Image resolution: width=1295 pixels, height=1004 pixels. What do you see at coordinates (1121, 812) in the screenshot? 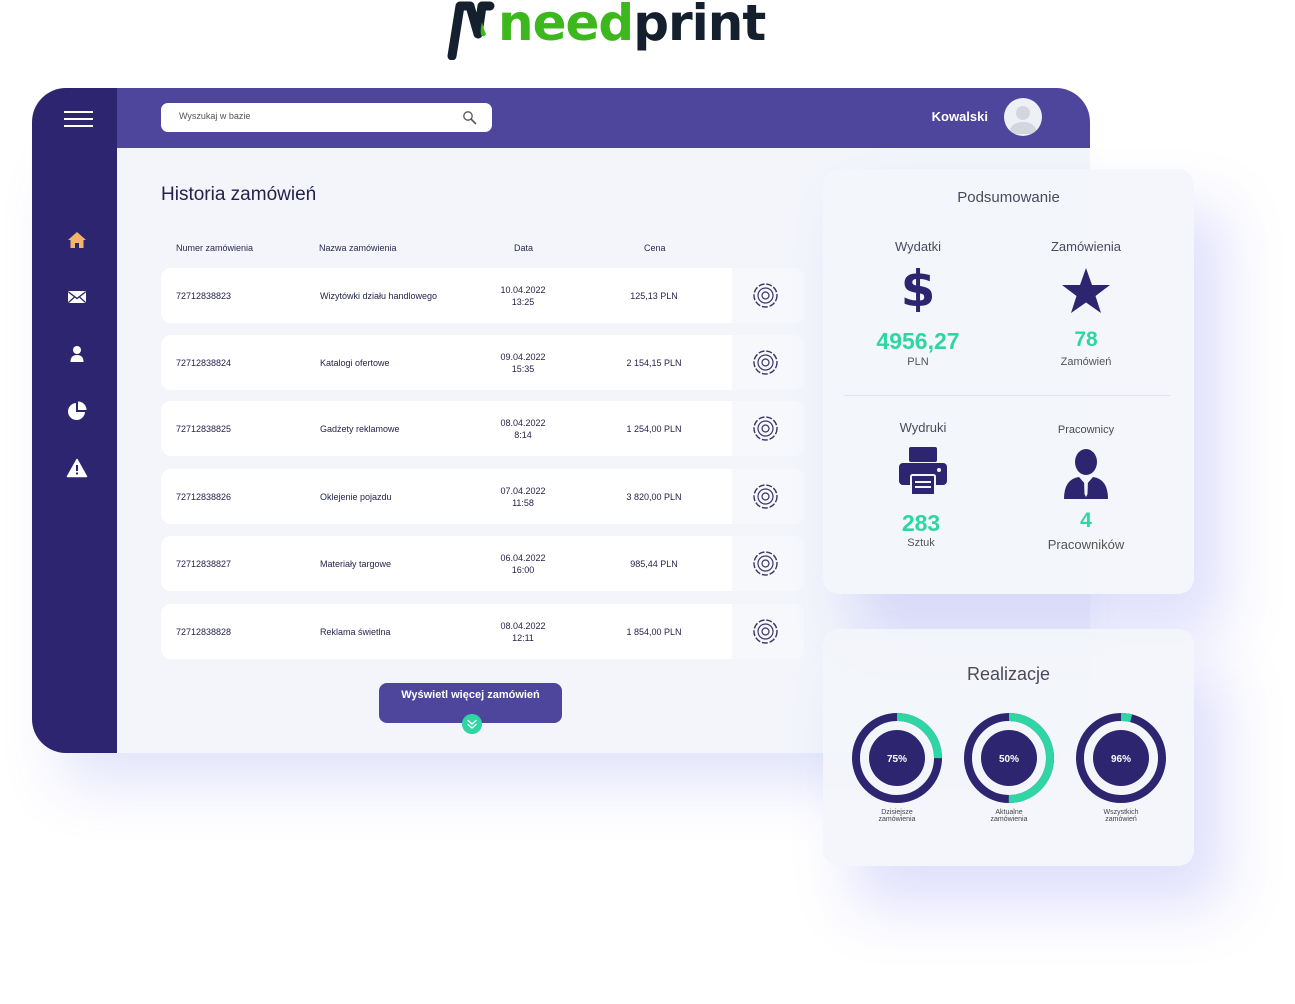
I see `donut-caption-line1: Wszystkich` at bounding box center [1121, 812].